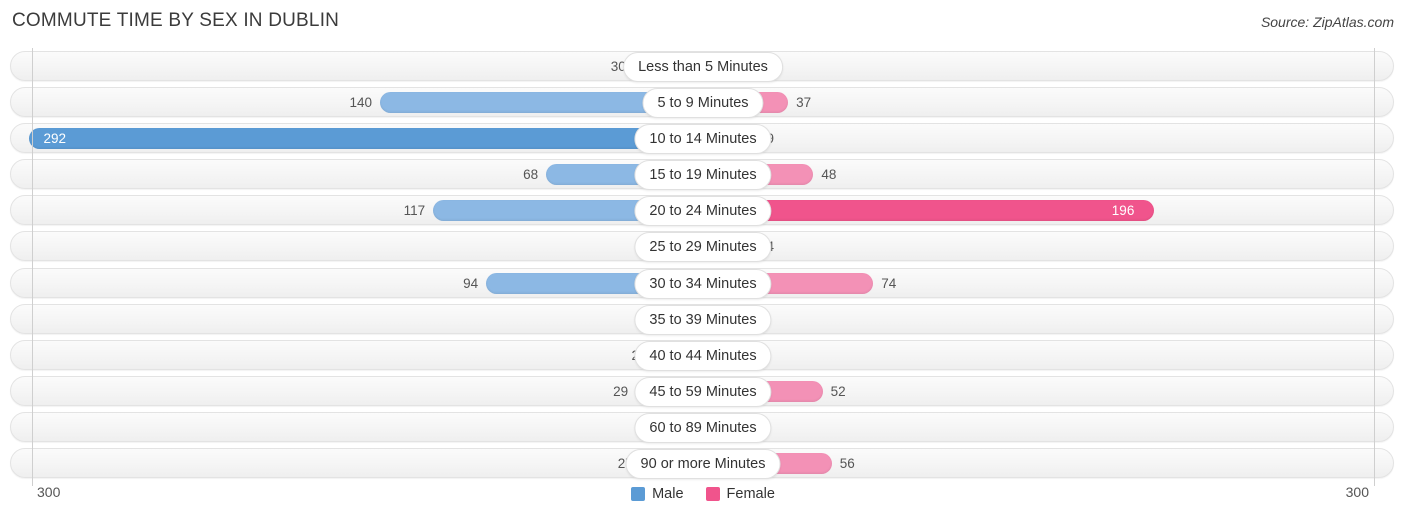  I want to click on category-label: 30 to 34 Minutes, so click(703, 283).